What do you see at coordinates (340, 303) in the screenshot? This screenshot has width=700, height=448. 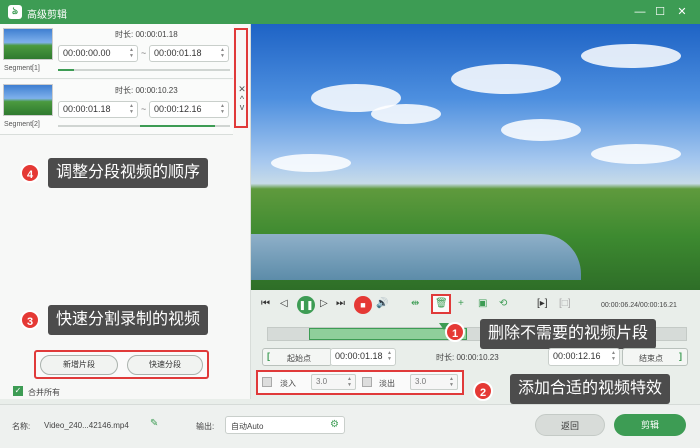 I see `go-end-icon: ⏭` at bounding box center [340, 303].